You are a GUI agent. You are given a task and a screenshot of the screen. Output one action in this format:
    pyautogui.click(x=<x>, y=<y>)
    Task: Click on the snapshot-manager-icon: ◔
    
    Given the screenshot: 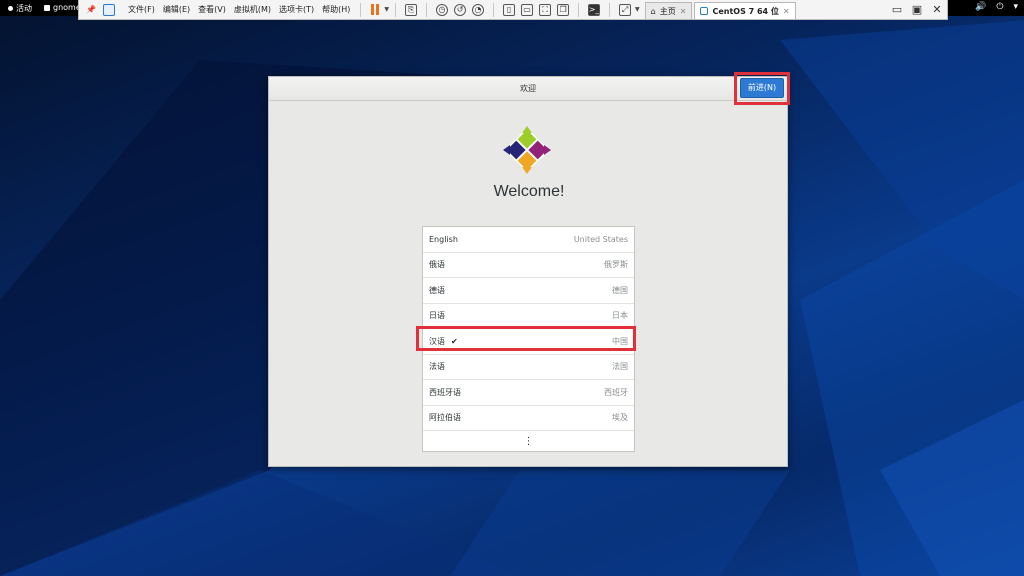 What is the action you would take?
    pyautogui.click(x=478, y=9)
    